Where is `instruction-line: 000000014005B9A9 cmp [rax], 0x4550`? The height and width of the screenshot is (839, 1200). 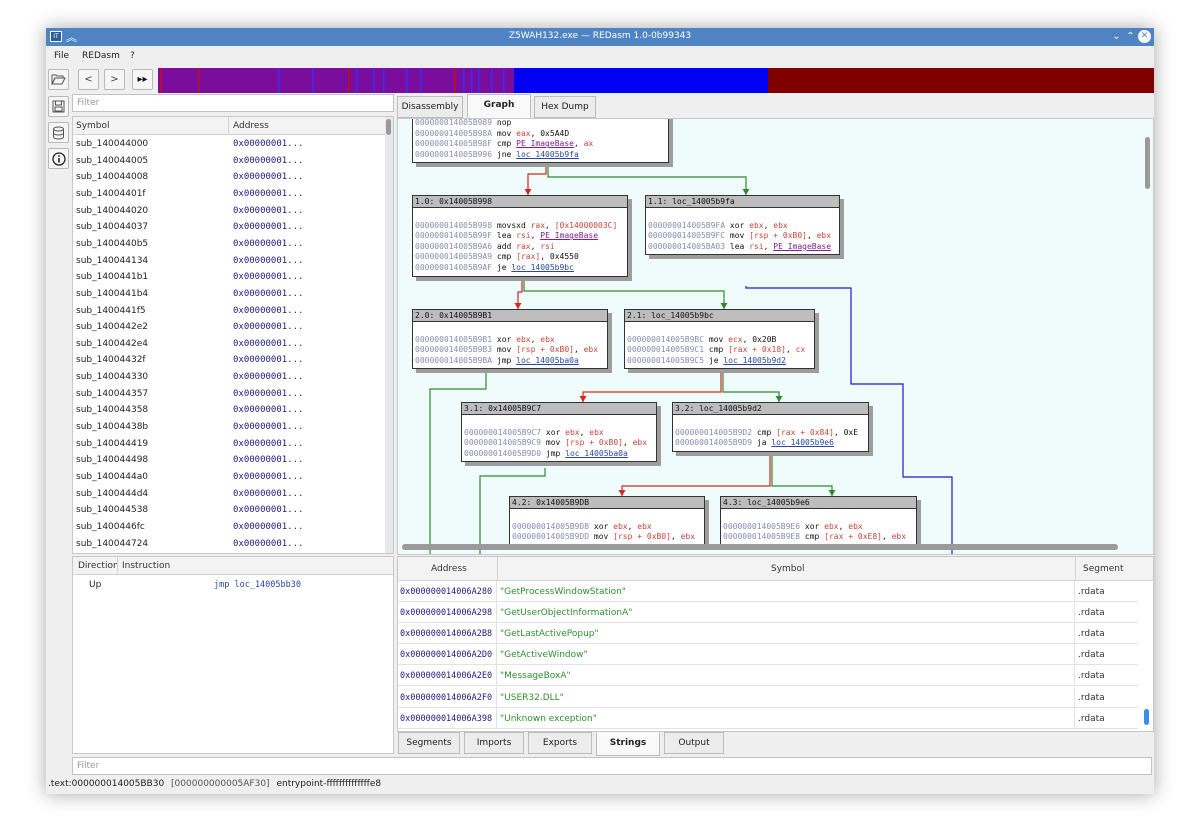 instruction-line: 000000014005B9A9 cmp [rax], 0x4550 is located at coordinates (520, 257).